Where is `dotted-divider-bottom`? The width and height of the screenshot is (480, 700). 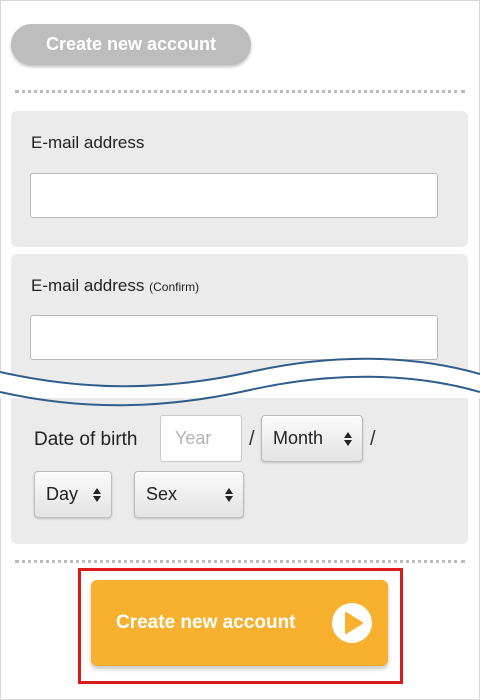
dotted-divider-bottom is located at coordinates (240, 561).